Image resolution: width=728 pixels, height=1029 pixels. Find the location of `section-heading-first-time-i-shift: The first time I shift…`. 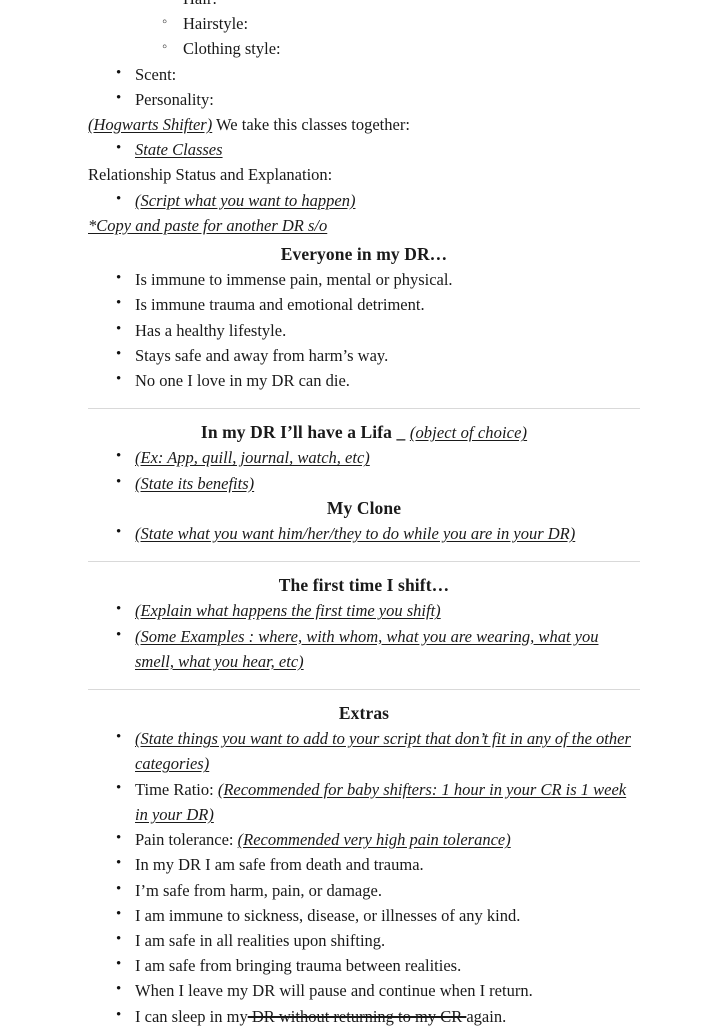

section-heading-first-time-i-shift: The first time I shift… is located at coordinates (364, 585).